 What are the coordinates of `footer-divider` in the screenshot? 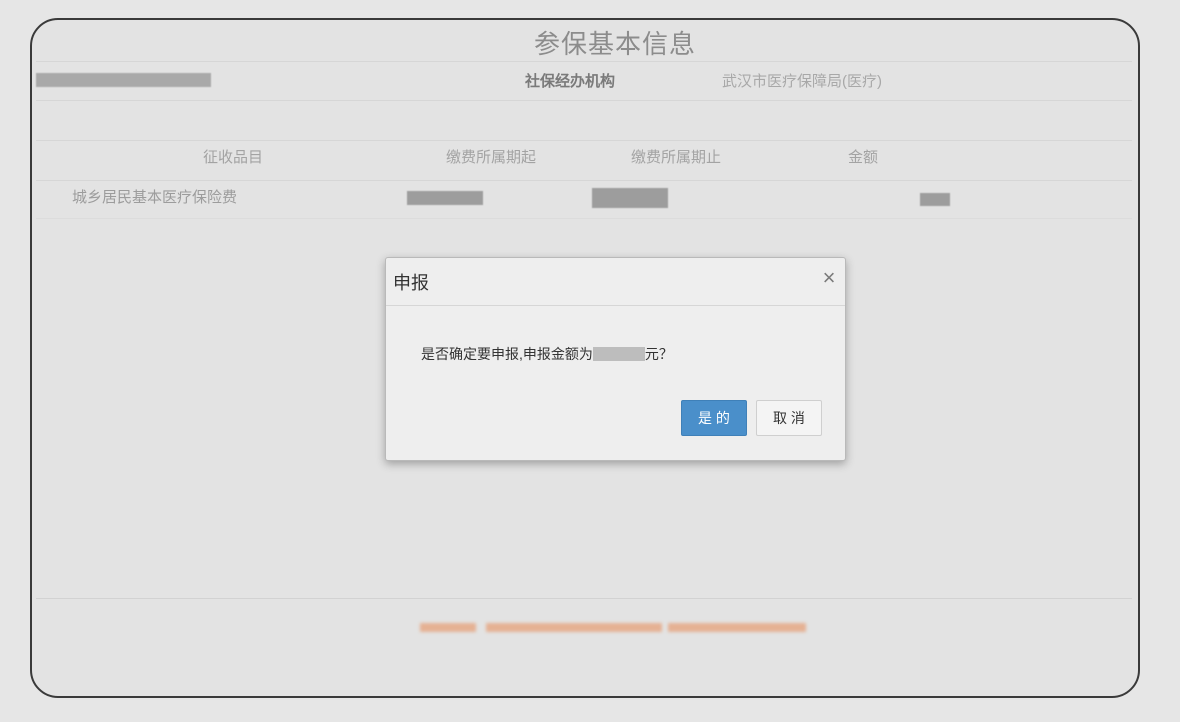 It's located at (584, 598).